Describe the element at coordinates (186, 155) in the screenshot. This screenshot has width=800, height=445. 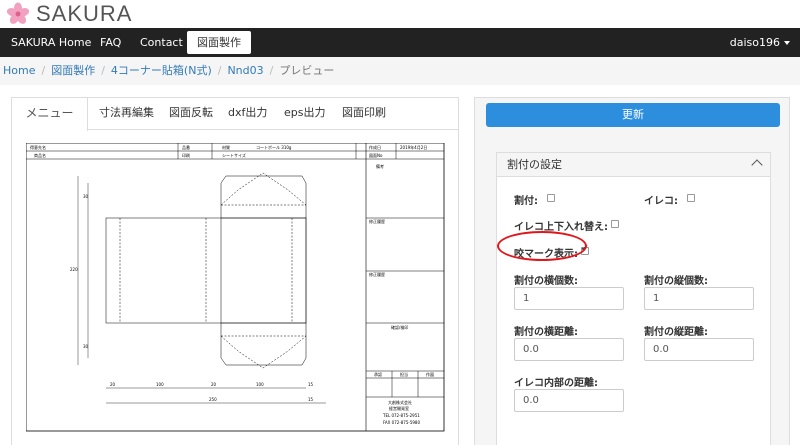
I see `drawing-label: 印刷` at that location.